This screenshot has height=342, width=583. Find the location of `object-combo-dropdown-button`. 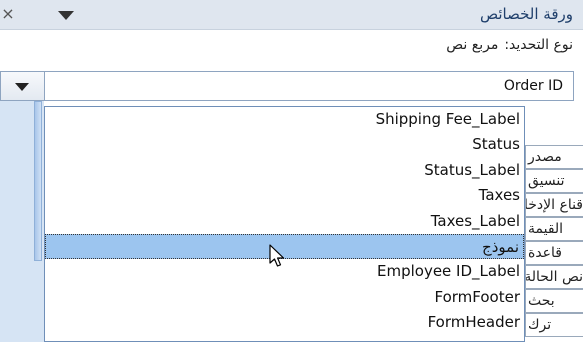

object-combo-dropdown-button is located at coordinates (22, 86).